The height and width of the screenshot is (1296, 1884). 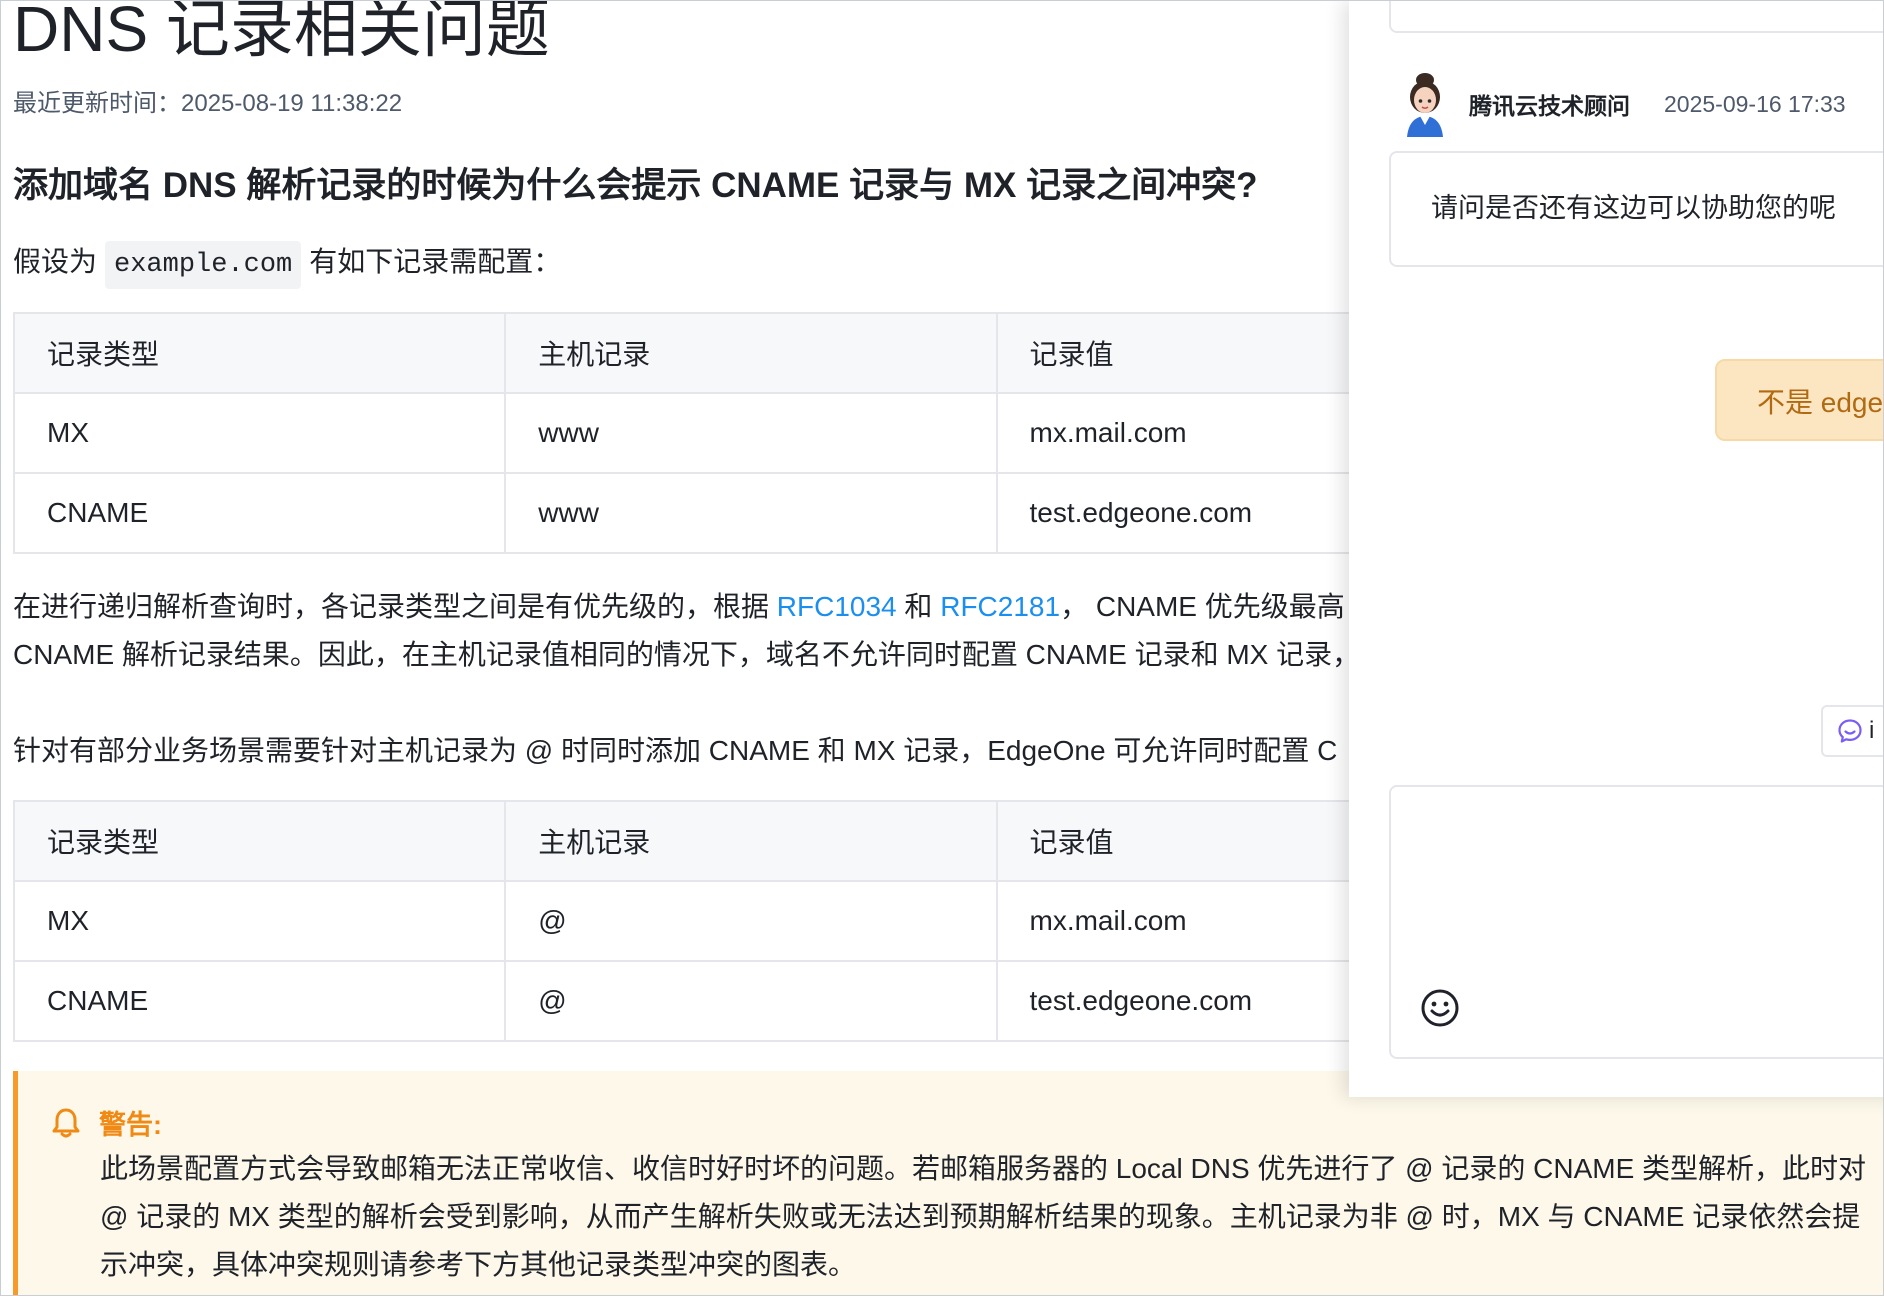 What do you see at coordinates (1202, 606) in the screenshot?
I see `recursion-text-tail: ， CNAME 优先级最高` at bounding box center [1202, 606].